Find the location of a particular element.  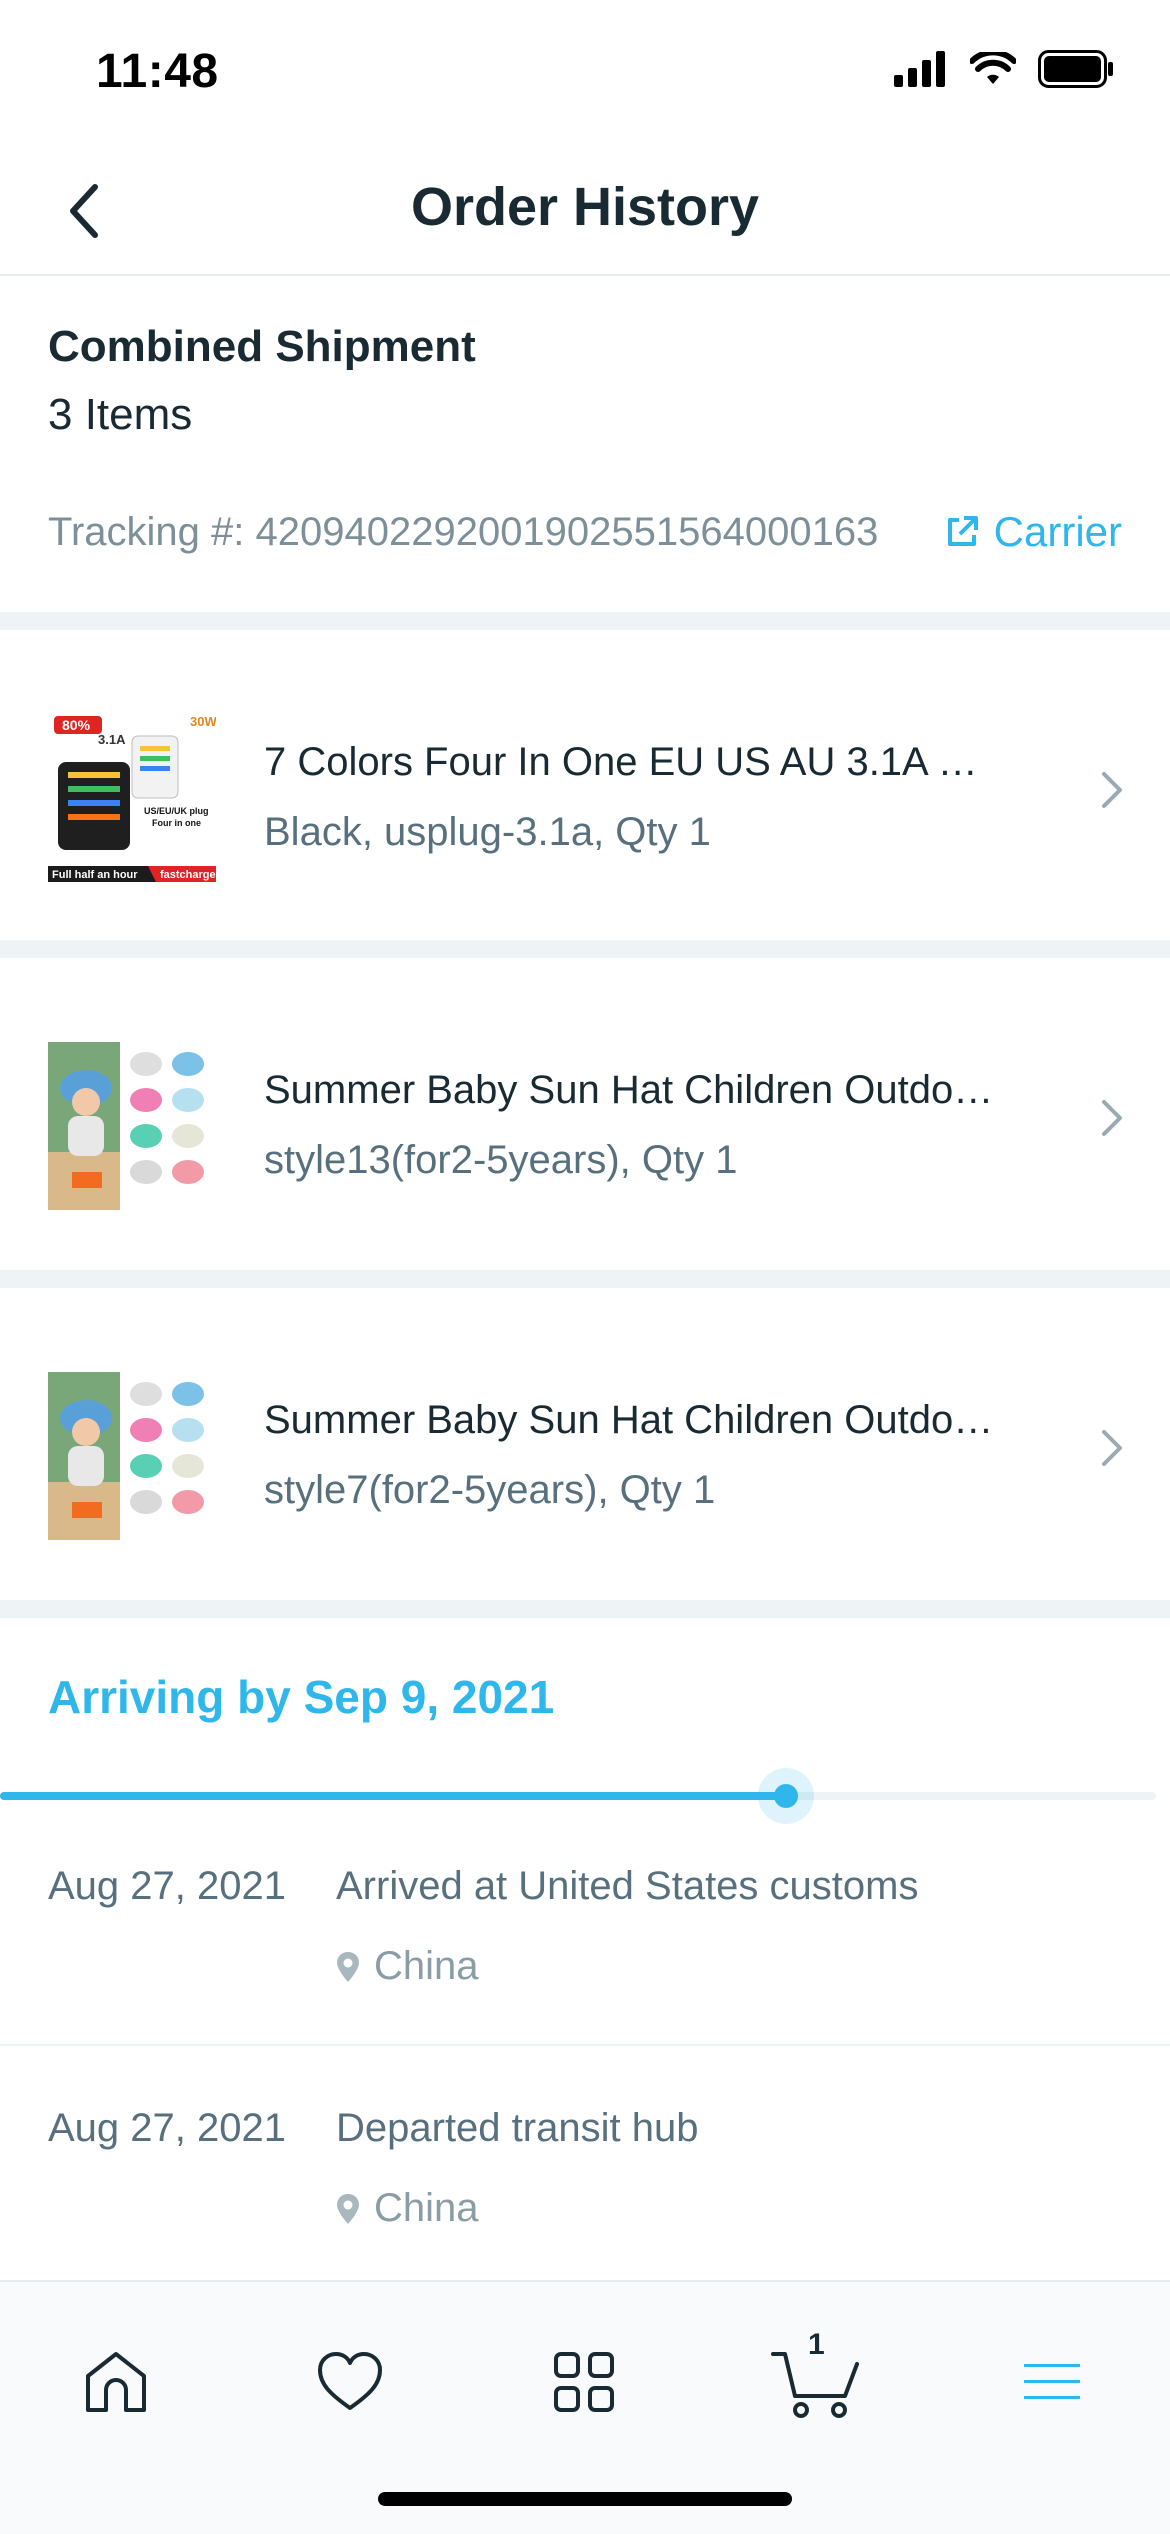

event-description: Departed transit hub is located at coordinates (517, 2128).